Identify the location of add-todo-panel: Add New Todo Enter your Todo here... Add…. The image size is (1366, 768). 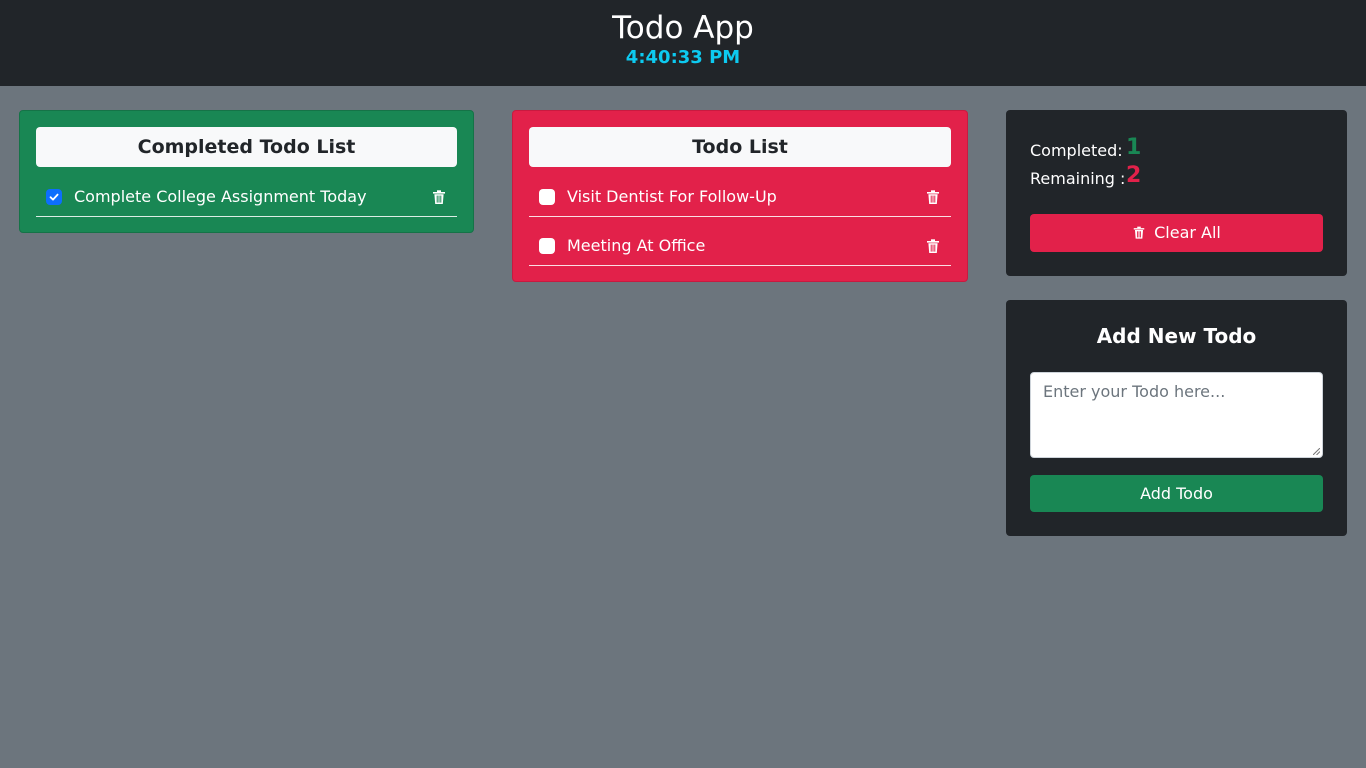
(1176, 418).